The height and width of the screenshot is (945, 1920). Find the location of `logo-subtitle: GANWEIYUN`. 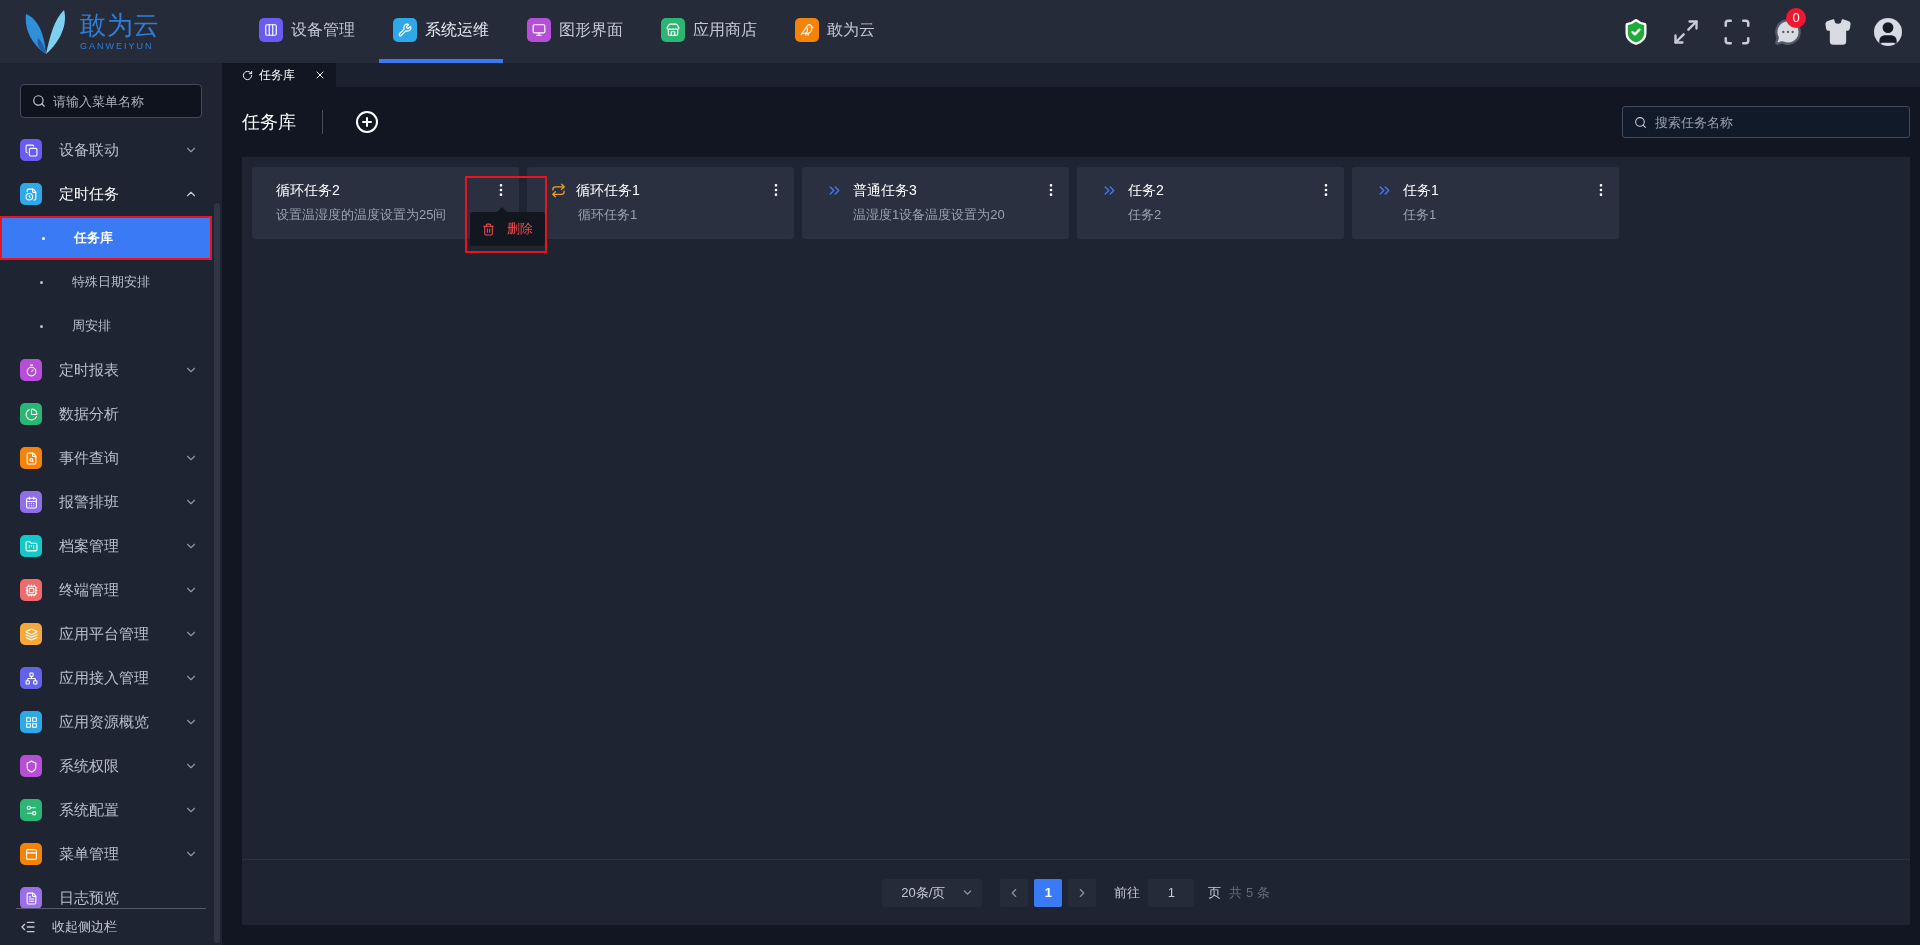

logo-subtitle: GANWEIYUN is located at coordinates (117, 46).